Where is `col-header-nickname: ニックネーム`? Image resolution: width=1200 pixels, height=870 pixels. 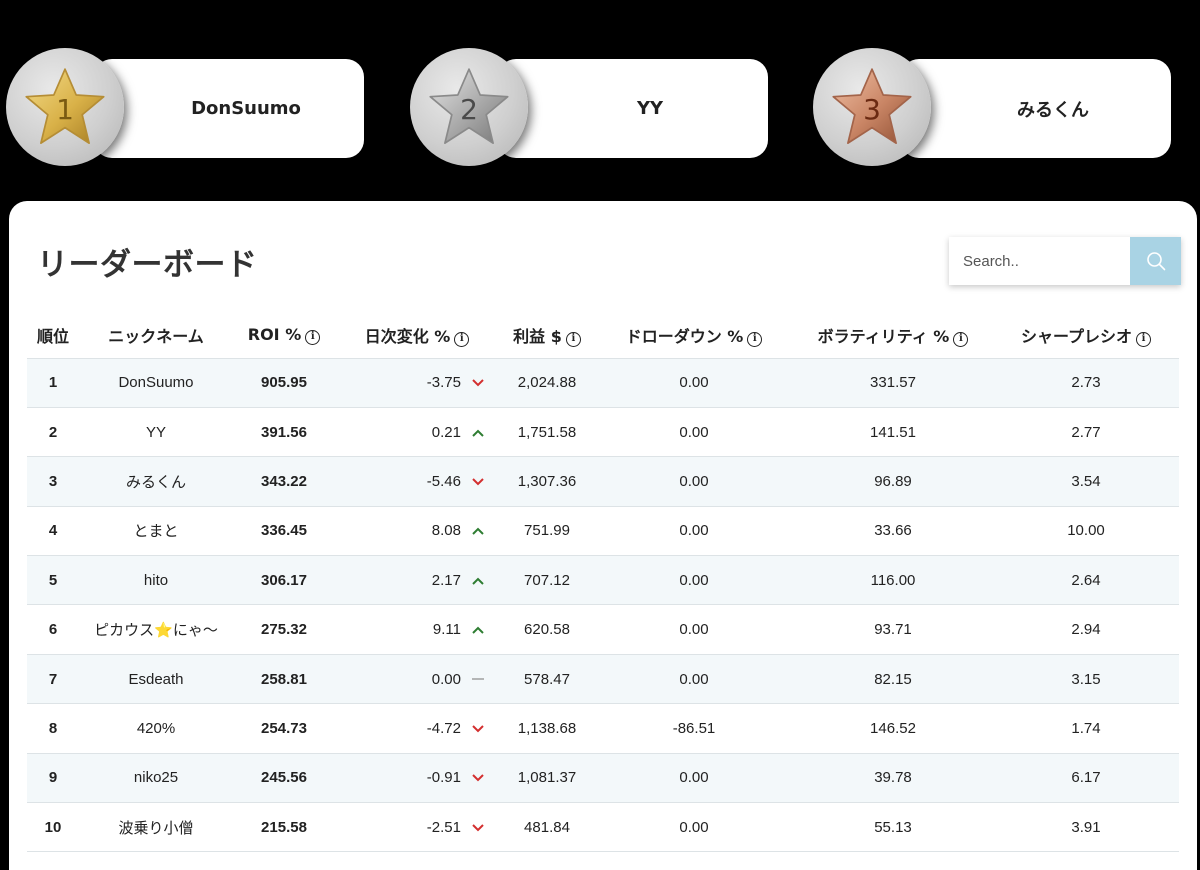 col-header-nickname: ニックネーム is located at coordinates (156, 336).